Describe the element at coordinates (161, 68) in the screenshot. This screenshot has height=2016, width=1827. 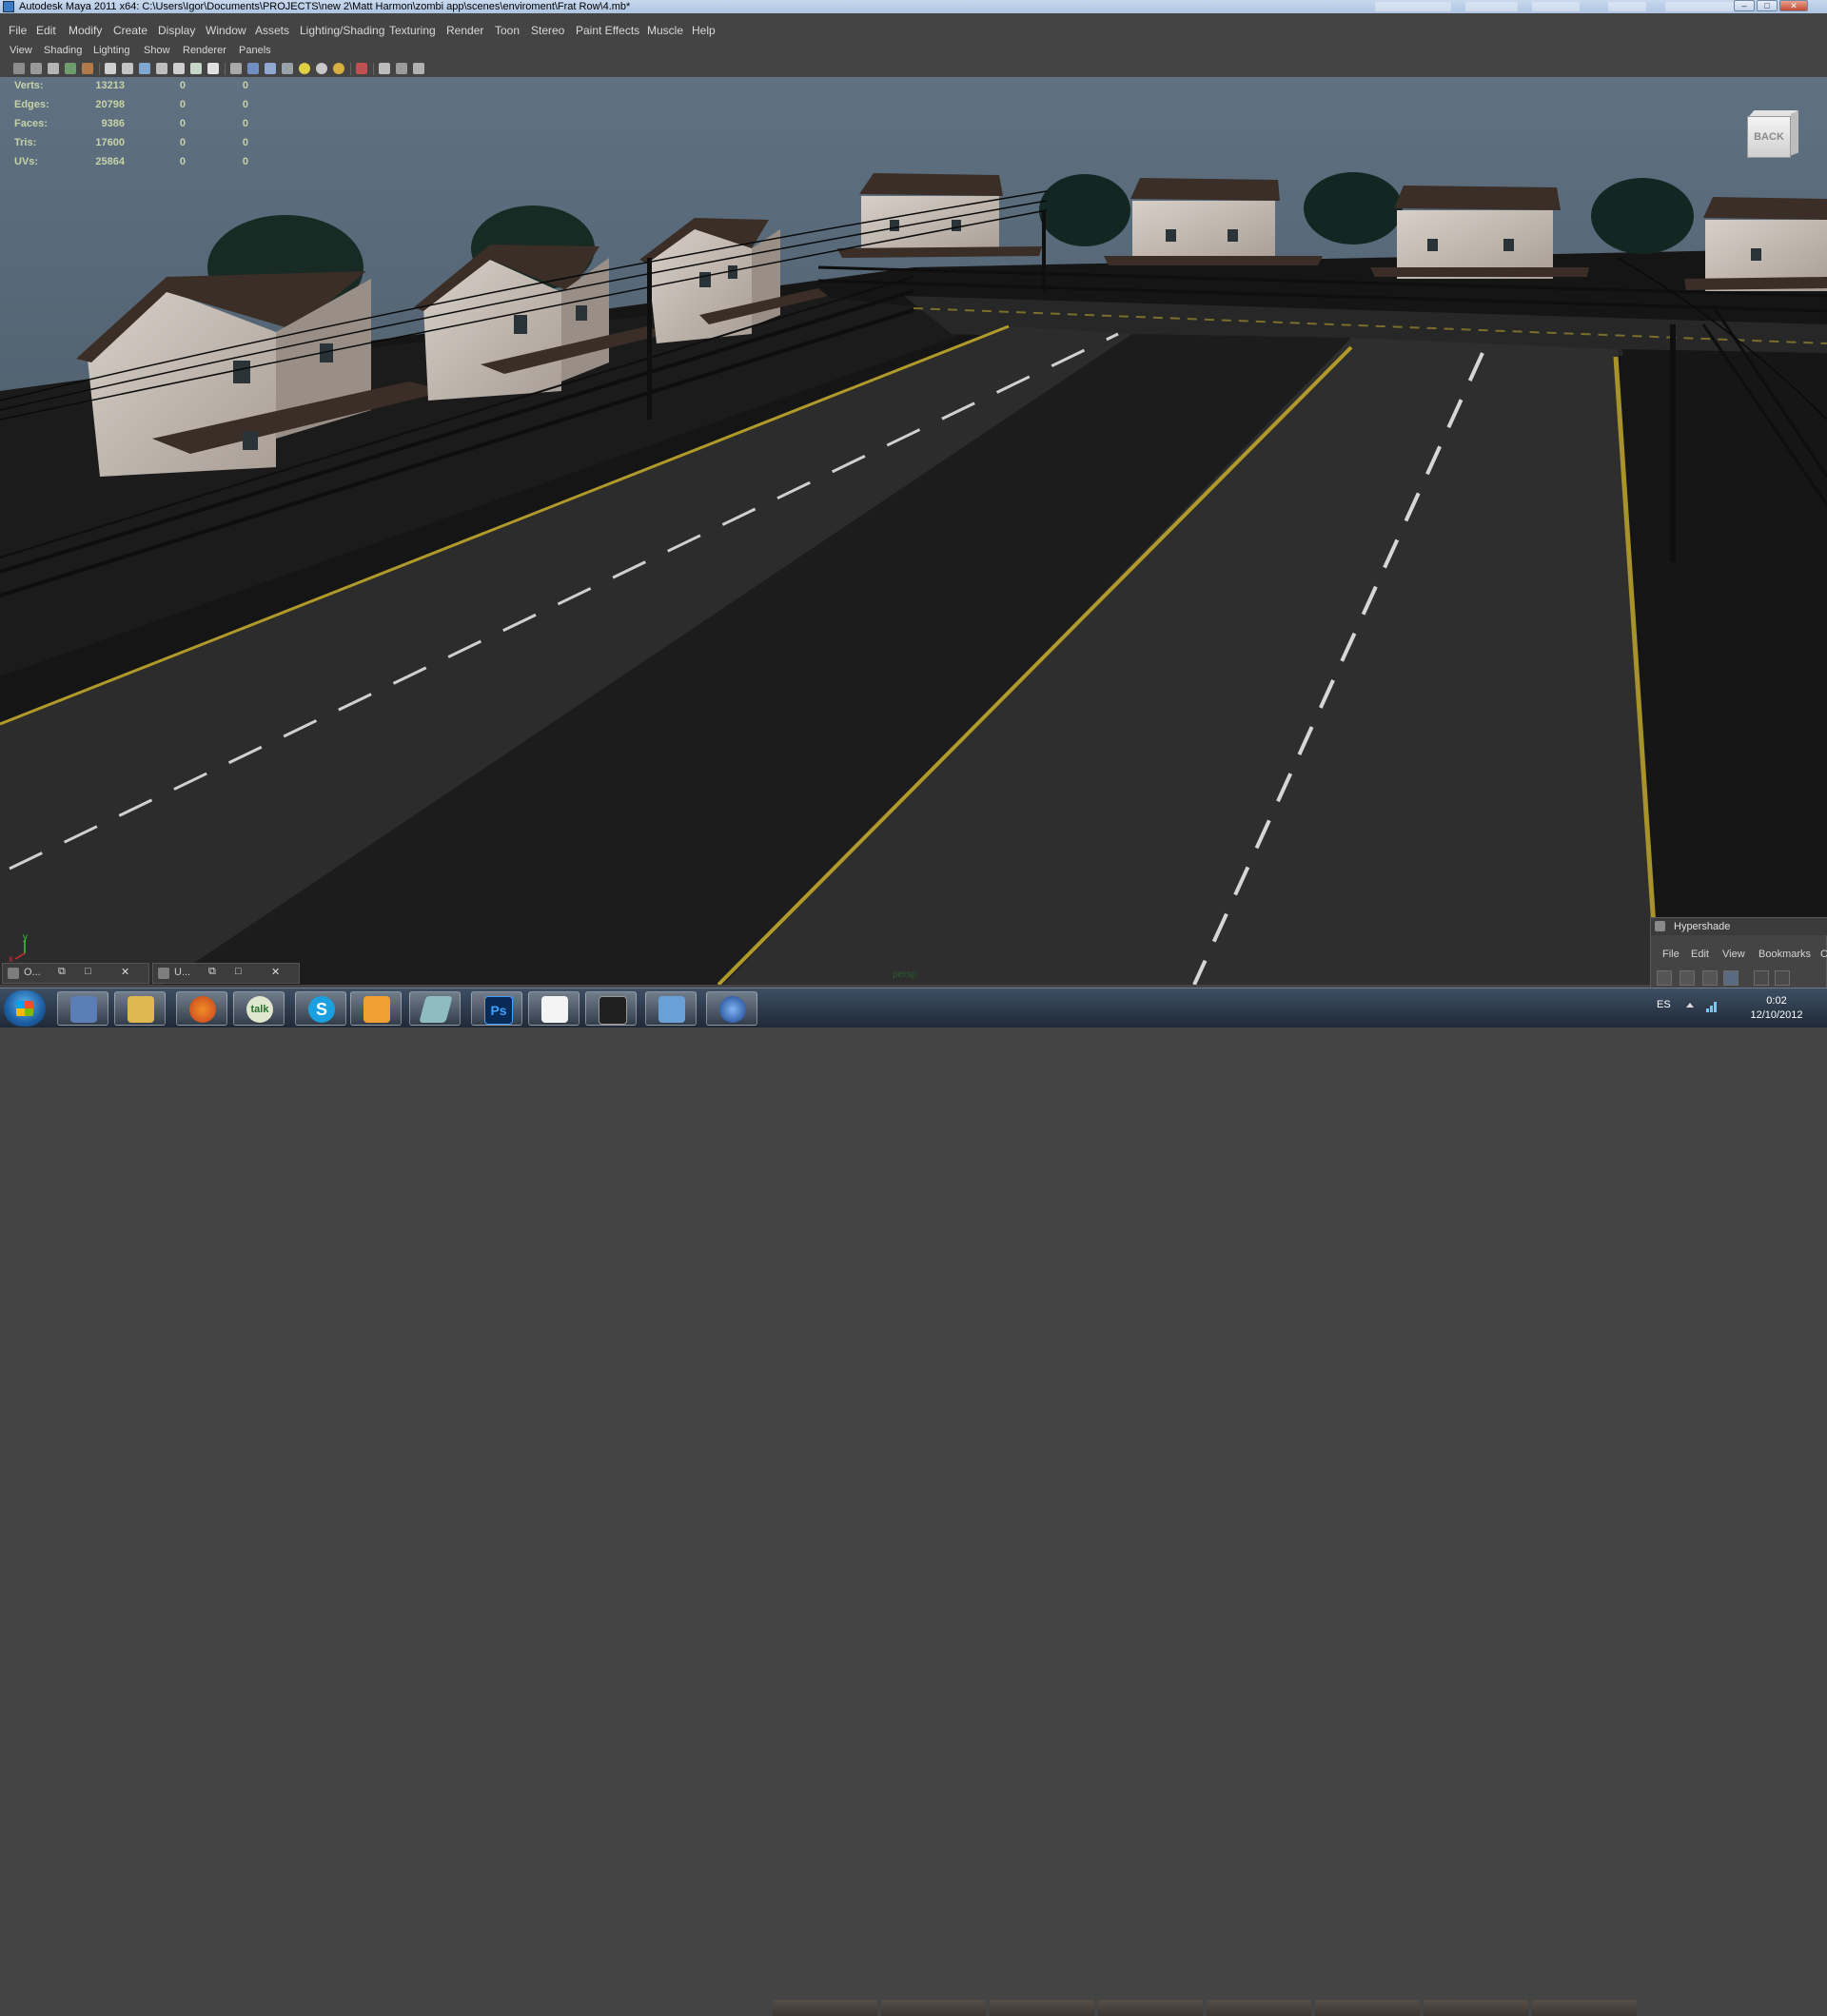
I see `gate-mask-icon` at that location.